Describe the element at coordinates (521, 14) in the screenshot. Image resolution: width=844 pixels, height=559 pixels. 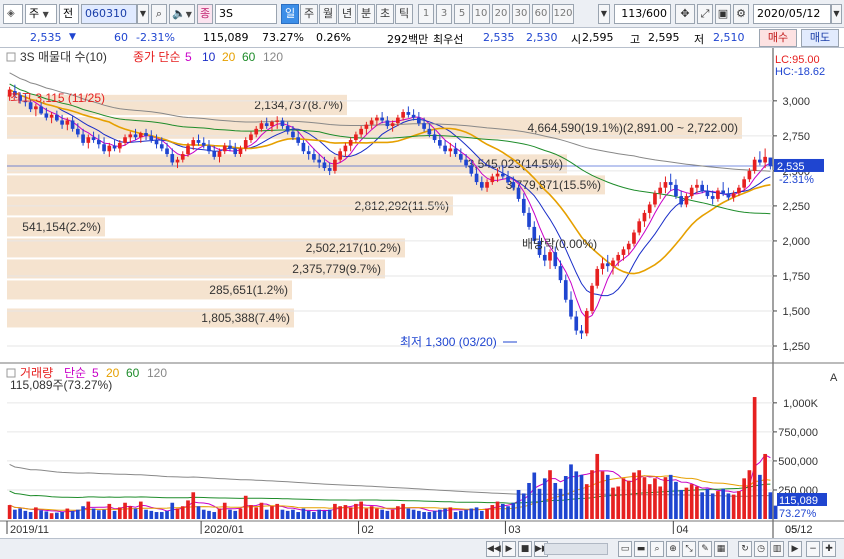
I see `interval-button-30: 30` at that location.